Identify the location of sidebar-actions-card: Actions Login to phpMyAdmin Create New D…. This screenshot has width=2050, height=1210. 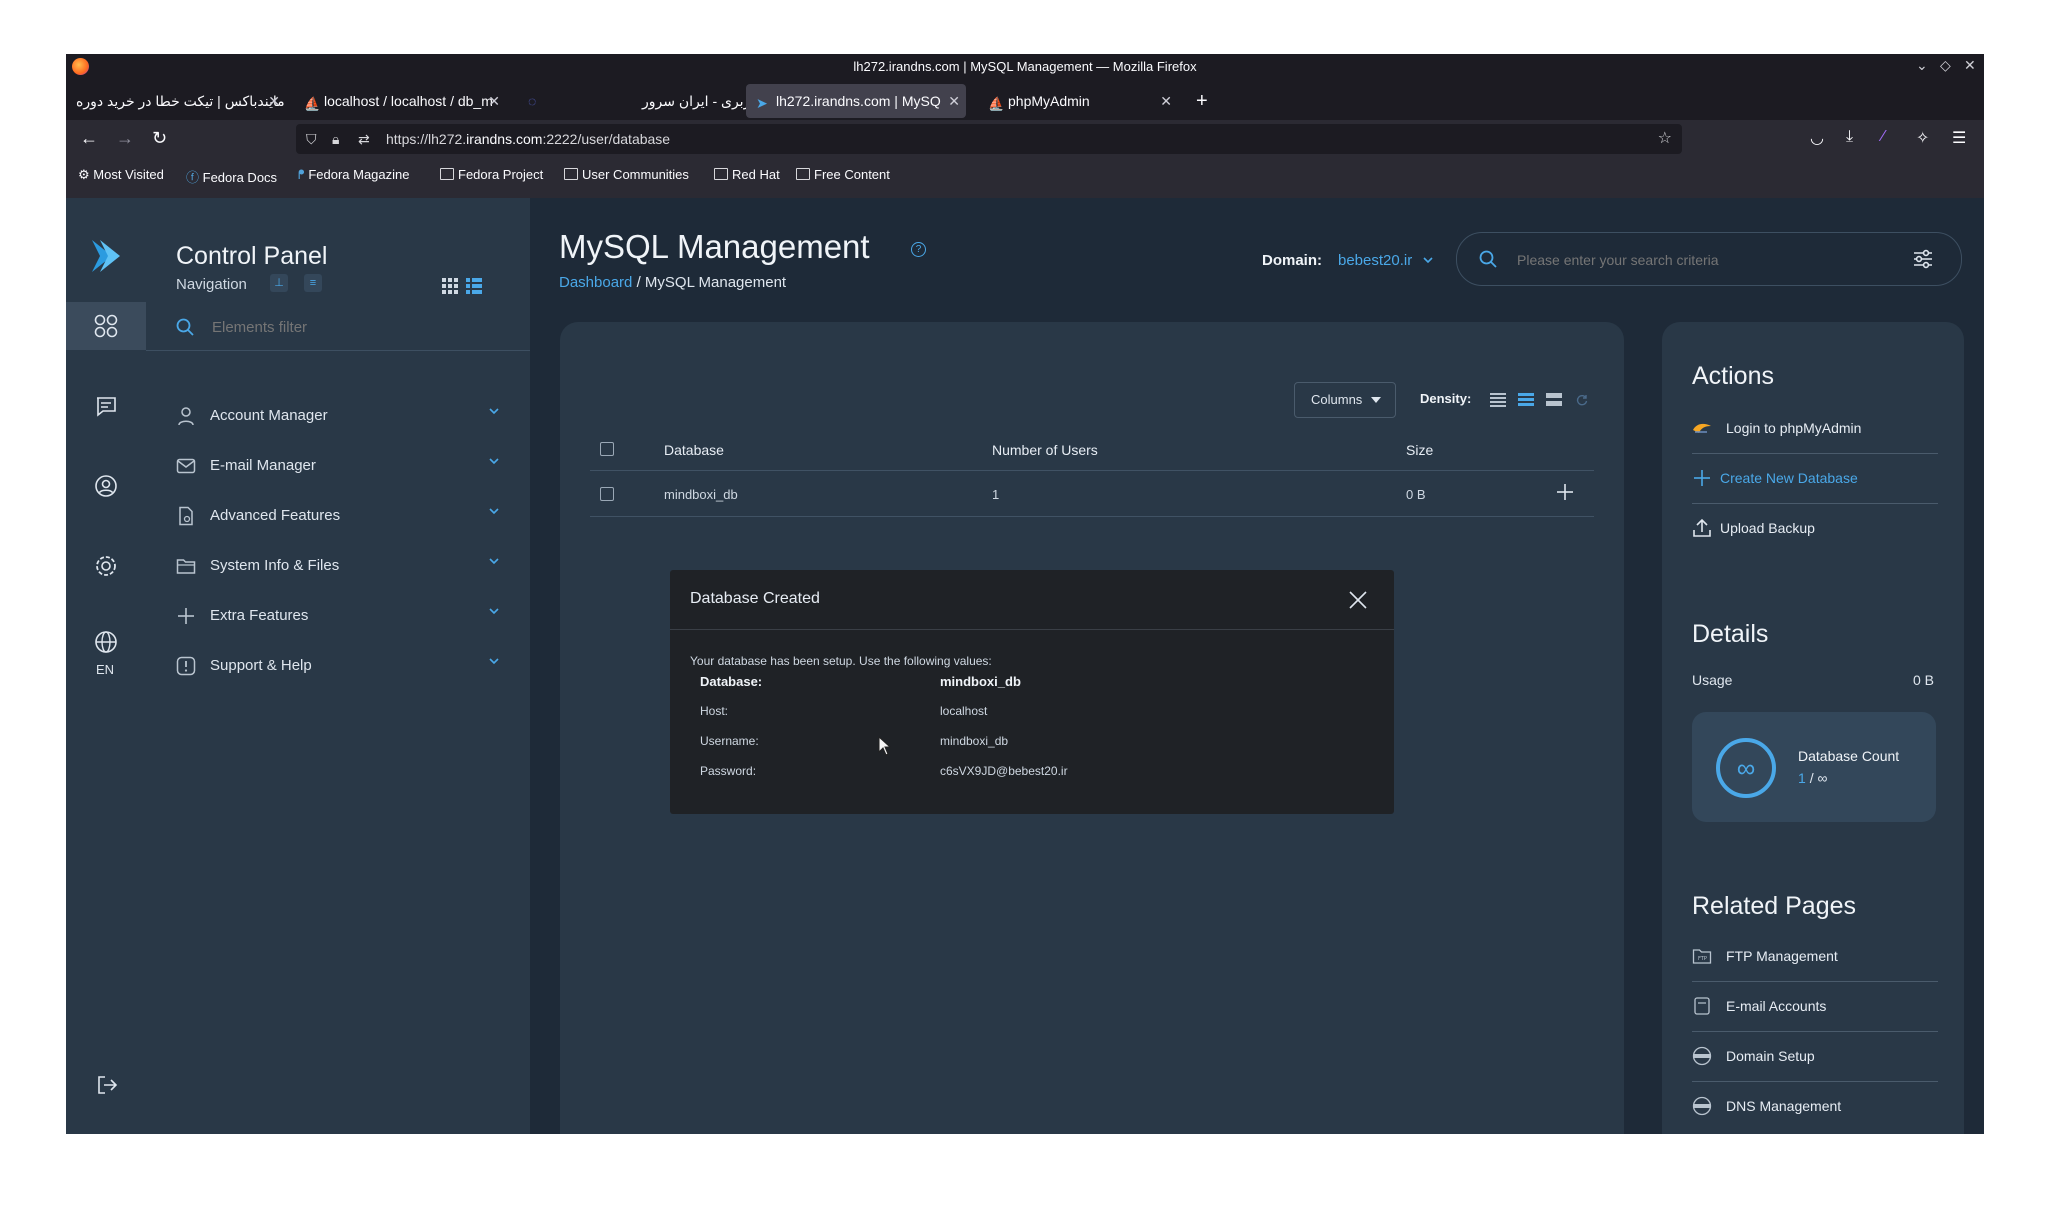
(1813, 728).